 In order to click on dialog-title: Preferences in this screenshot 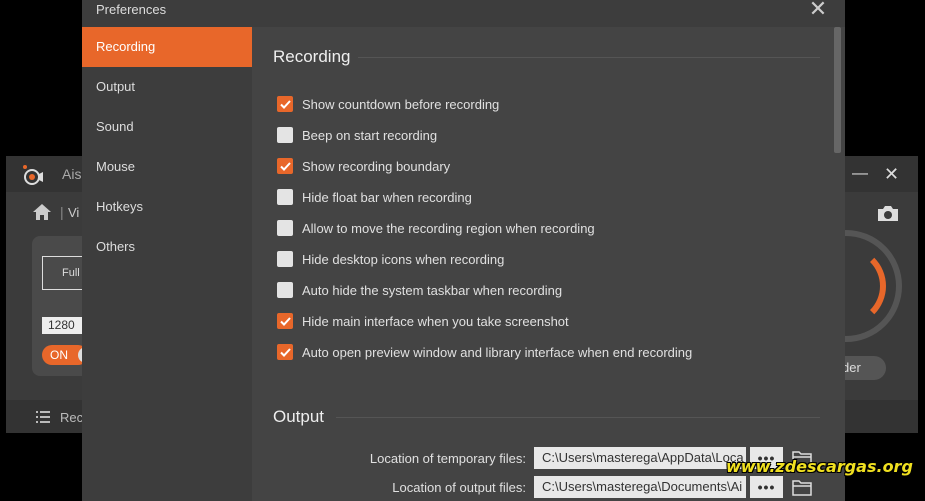, I will do `click(131, 9)`.